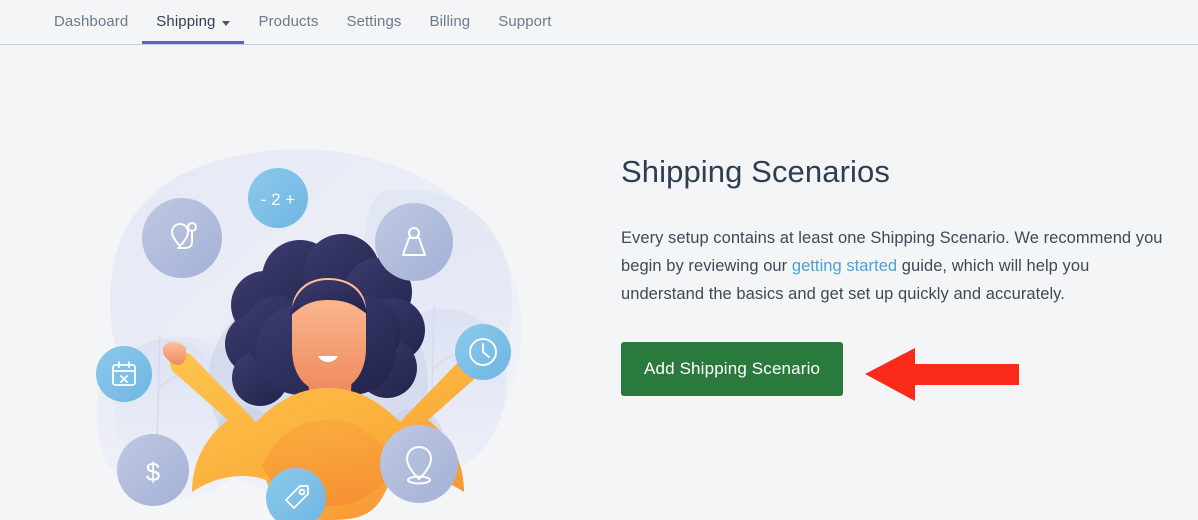 Image resolution: width=1198 pixels, height=520 pixels. I want to click on chevron-down-icon, so click(226, 23).